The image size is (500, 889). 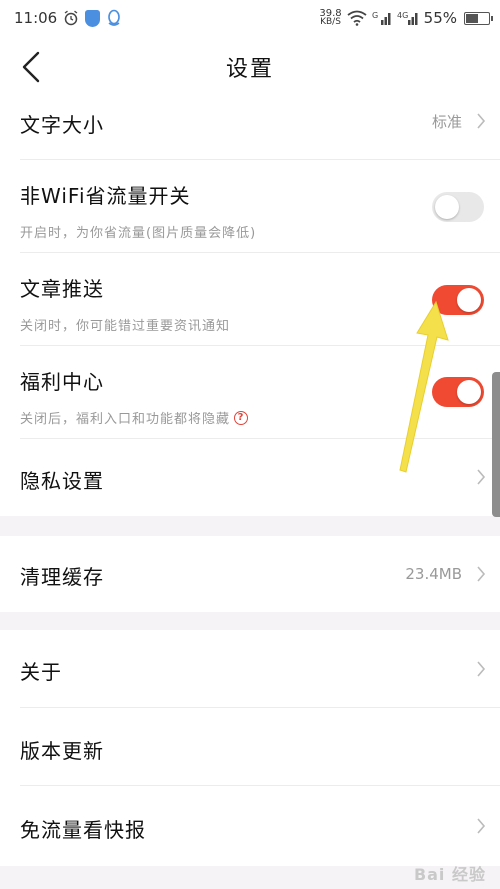 What do you see at coordinates (375, 15) in the screenshot?
I see `svg-text: G` at bounding box center [375, 15].